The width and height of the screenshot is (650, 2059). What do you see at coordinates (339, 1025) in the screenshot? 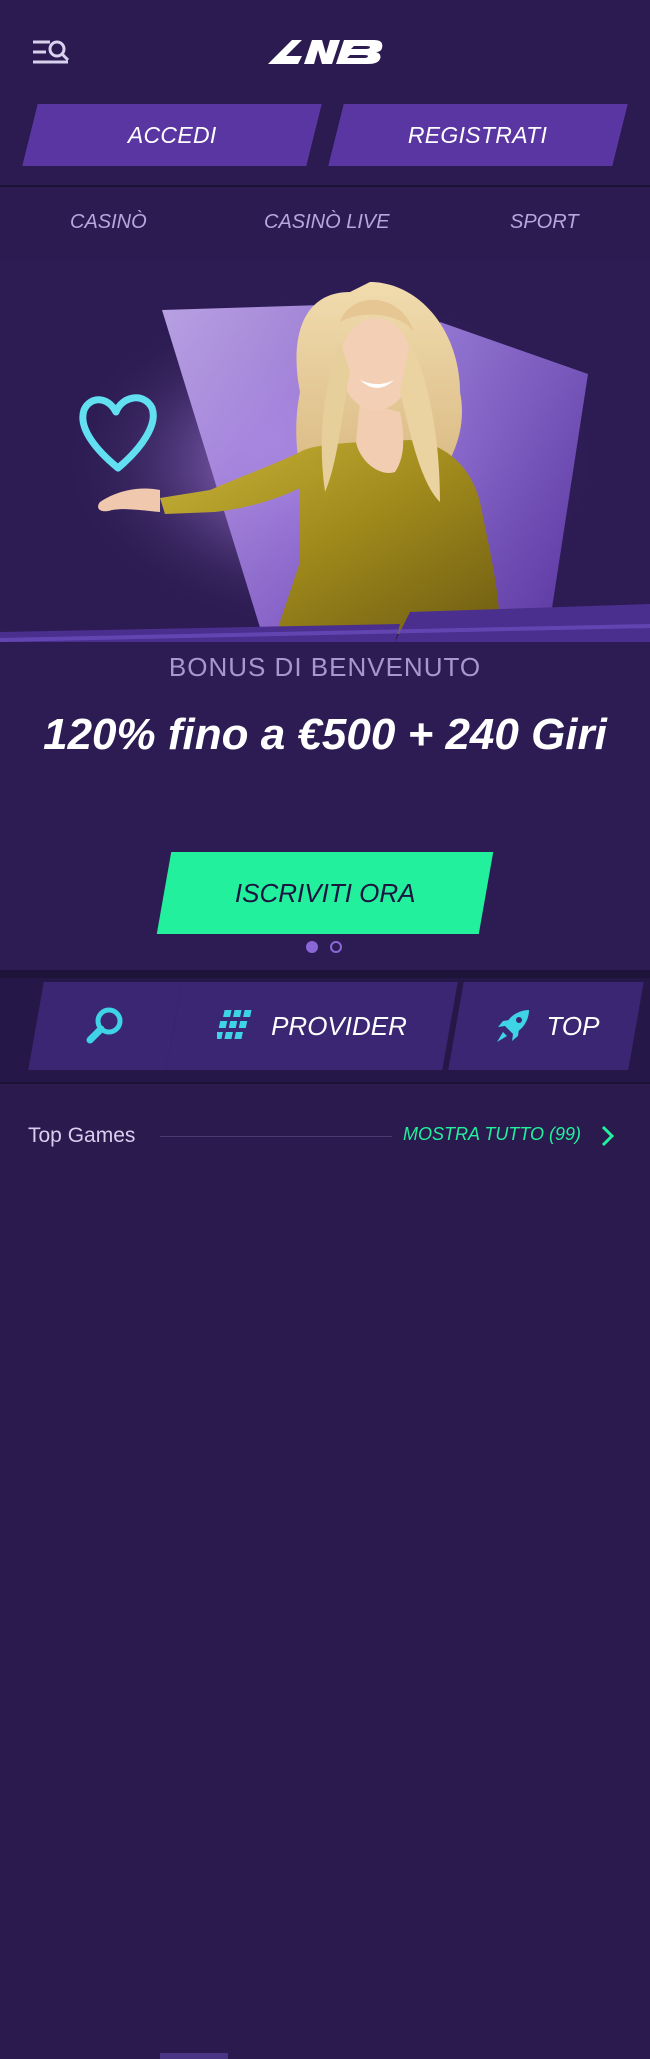
I see `provider-label: PROVIDER` at bounding box center [339, 1025].